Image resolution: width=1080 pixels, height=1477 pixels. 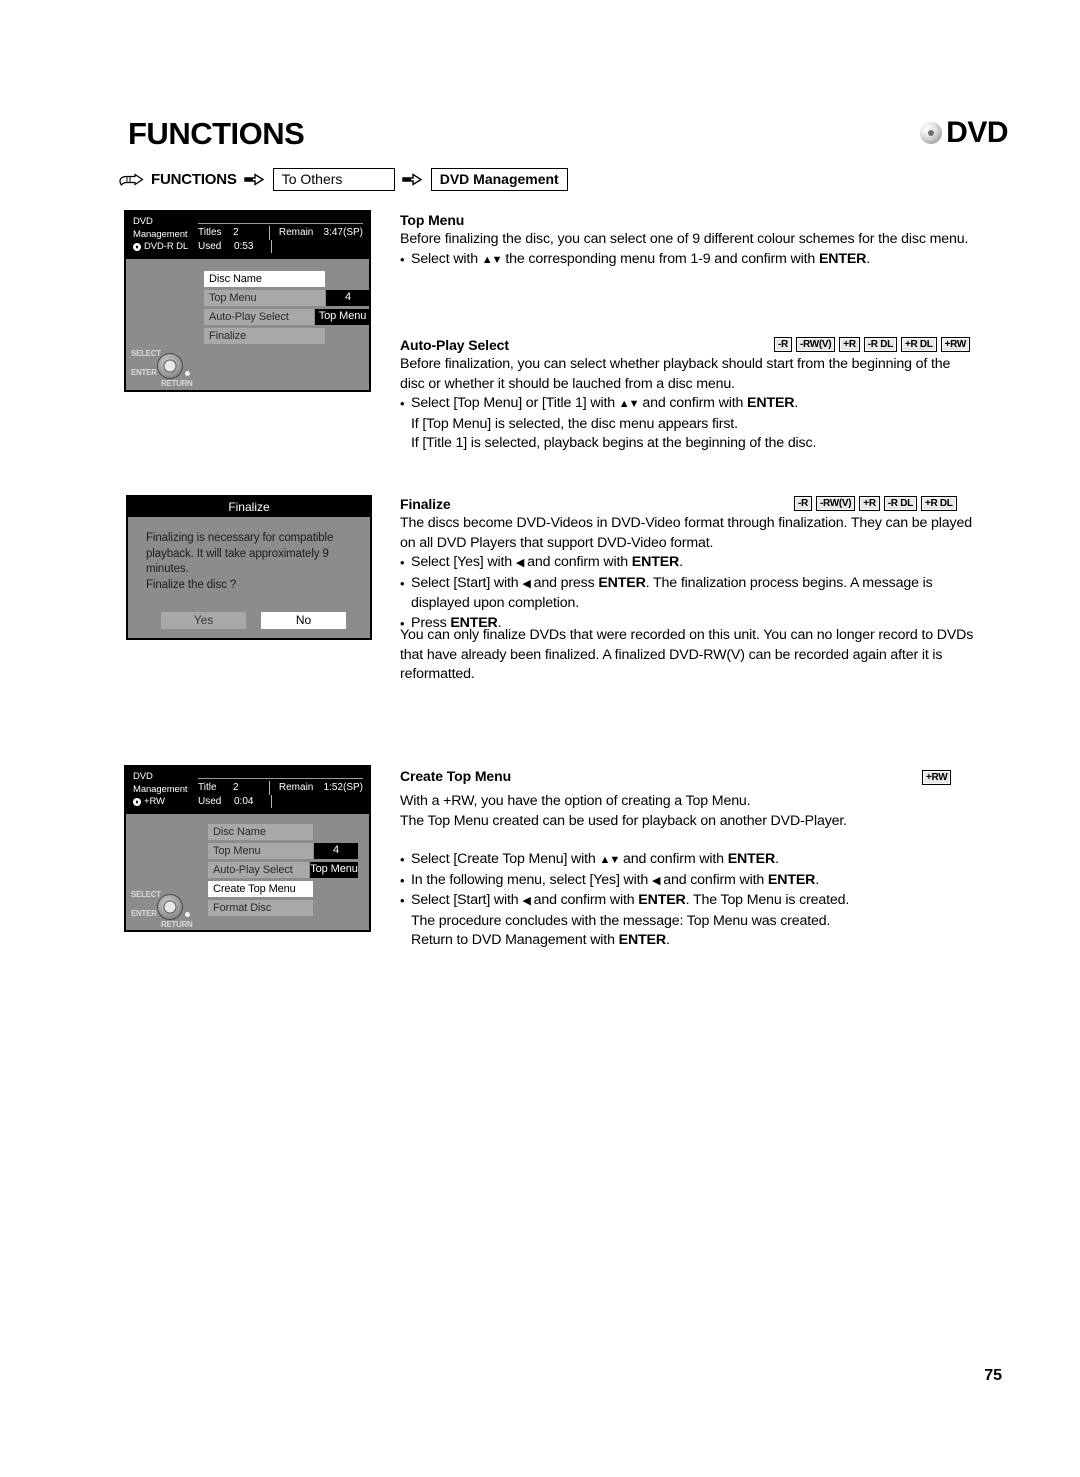 What do you see at coordinates (249, 507) in the screenshot?
I see `dialog-title: Finalize` at bounding box center [249, 507].